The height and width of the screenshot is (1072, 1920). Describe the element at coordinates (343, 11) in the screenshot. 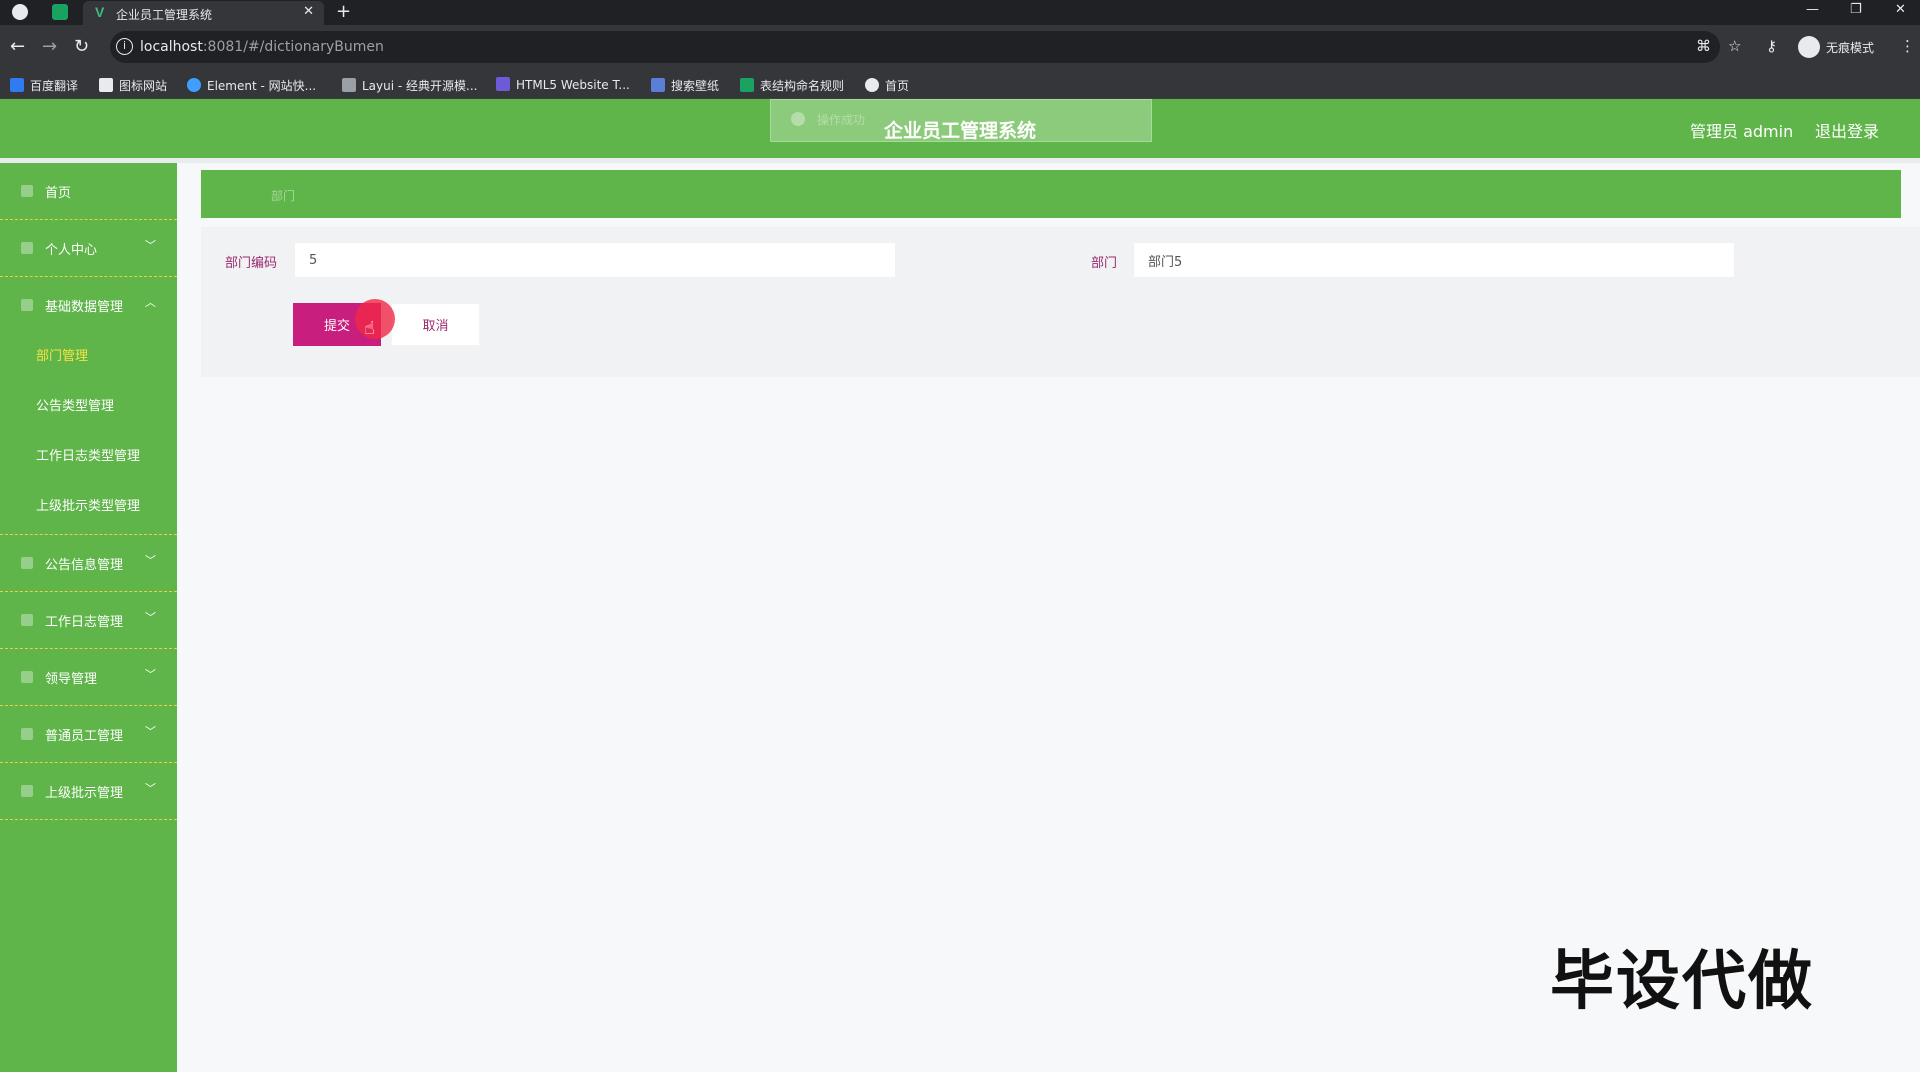

I see `new-tab-icon: +` at that location.